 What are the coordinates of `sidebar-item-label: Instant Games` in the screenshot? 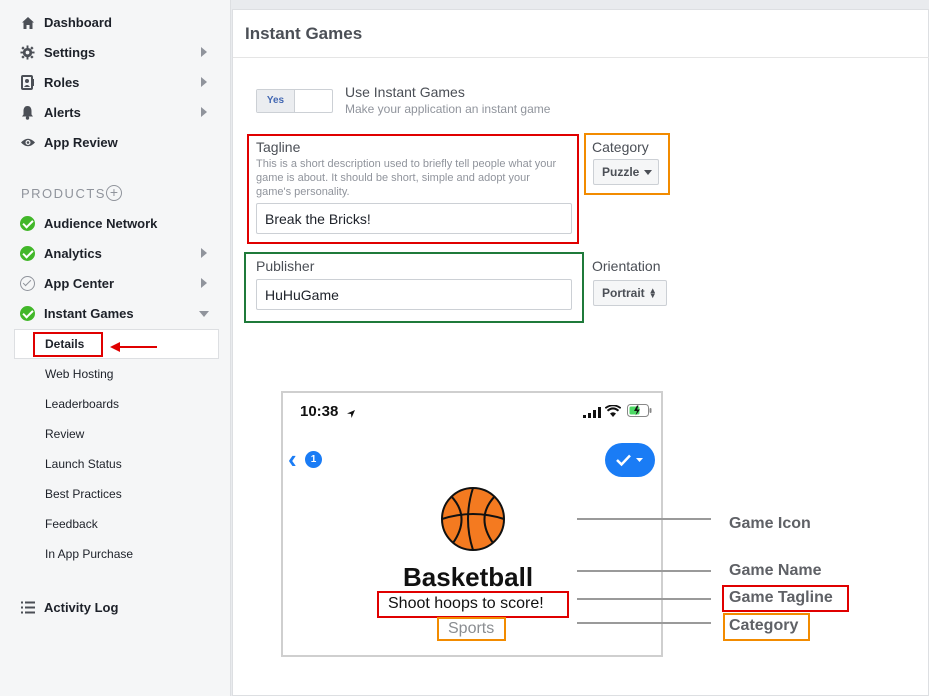 It's located at (89, 313).